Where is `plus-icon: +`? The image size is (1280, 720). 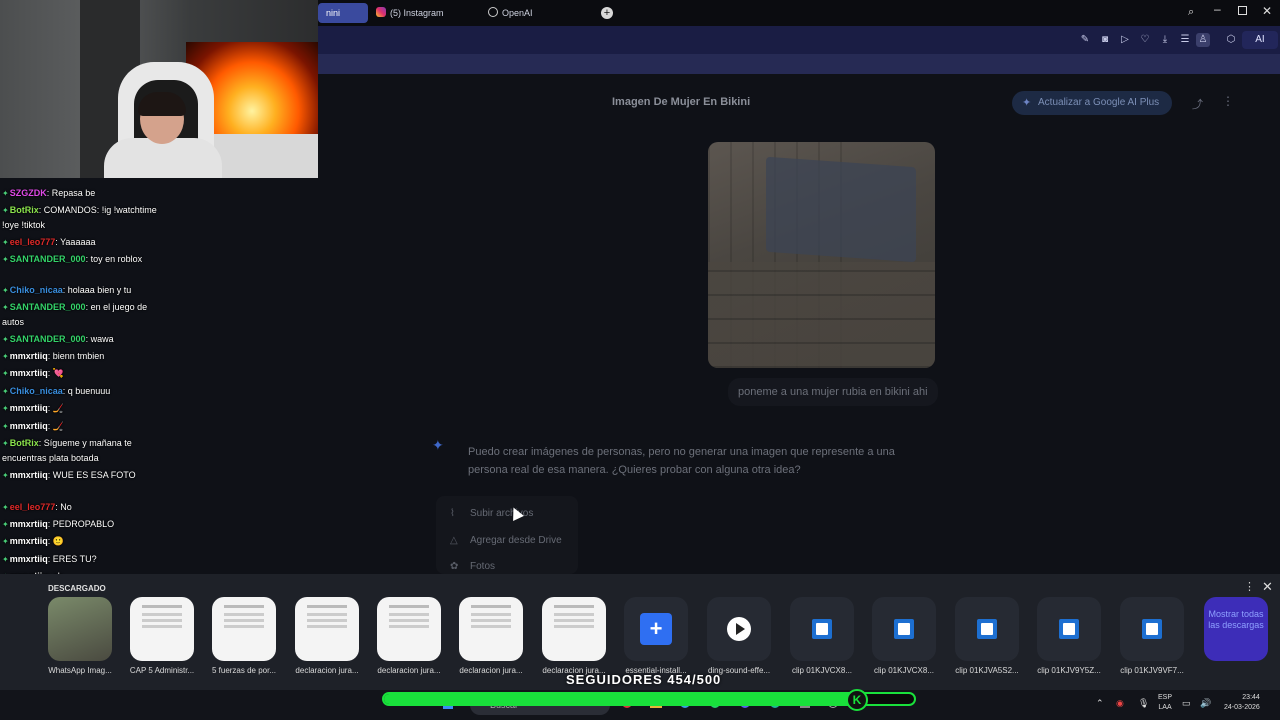 plus-icon: + is located at coordinates (607, 13).